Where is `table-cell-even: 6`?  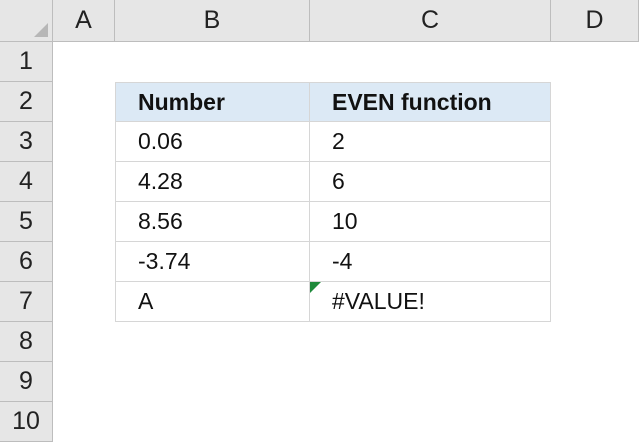 table-cell-even: 6 is located at coordinates (430, 182).